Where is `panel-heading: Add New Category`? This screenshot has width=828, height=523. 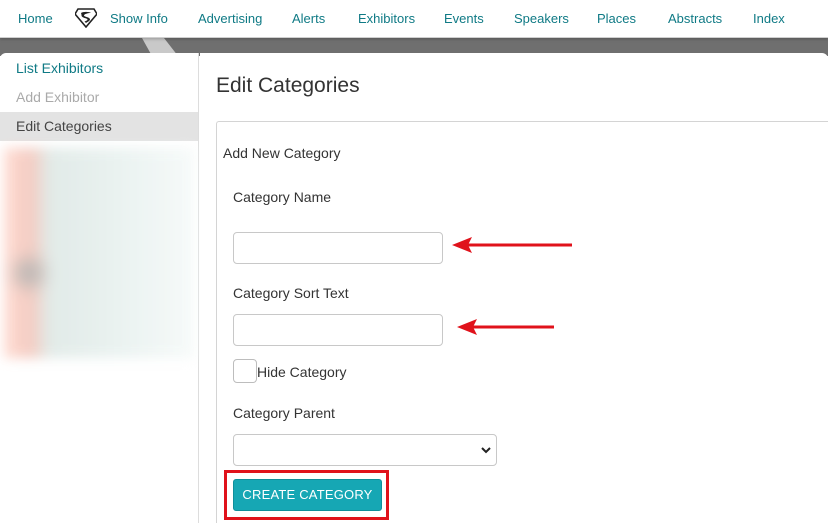
panel-heading: Add New Category is located at coordinates (282, 153).